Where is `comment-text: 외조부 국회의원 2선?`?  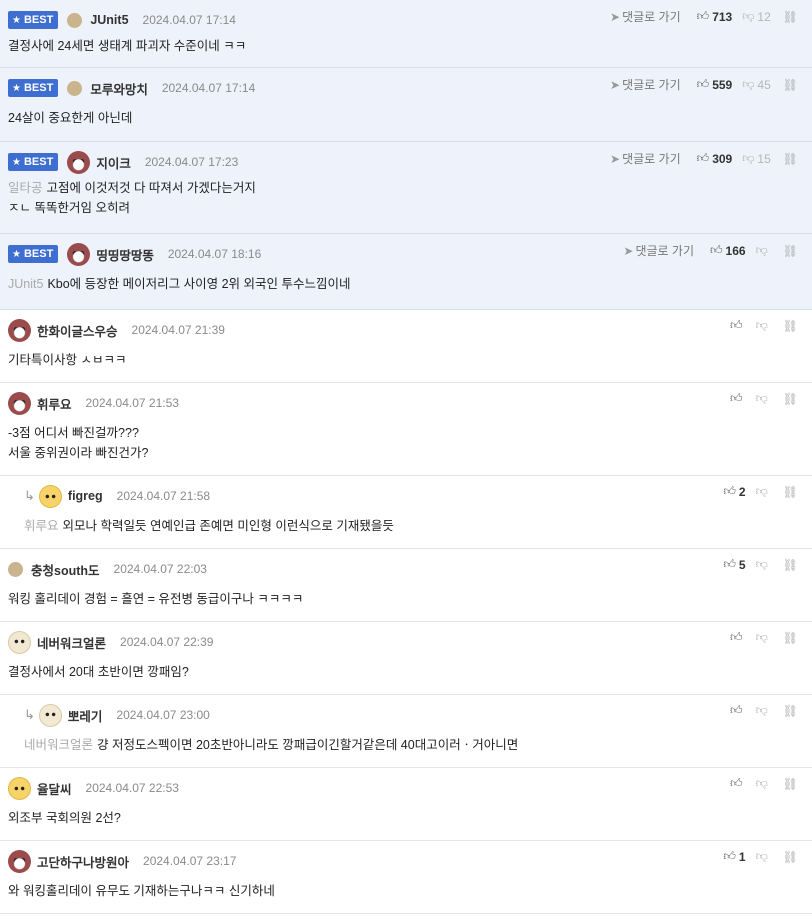 comment-text: 외조부 국회의원 2선? is located at coordinates (64, 818).